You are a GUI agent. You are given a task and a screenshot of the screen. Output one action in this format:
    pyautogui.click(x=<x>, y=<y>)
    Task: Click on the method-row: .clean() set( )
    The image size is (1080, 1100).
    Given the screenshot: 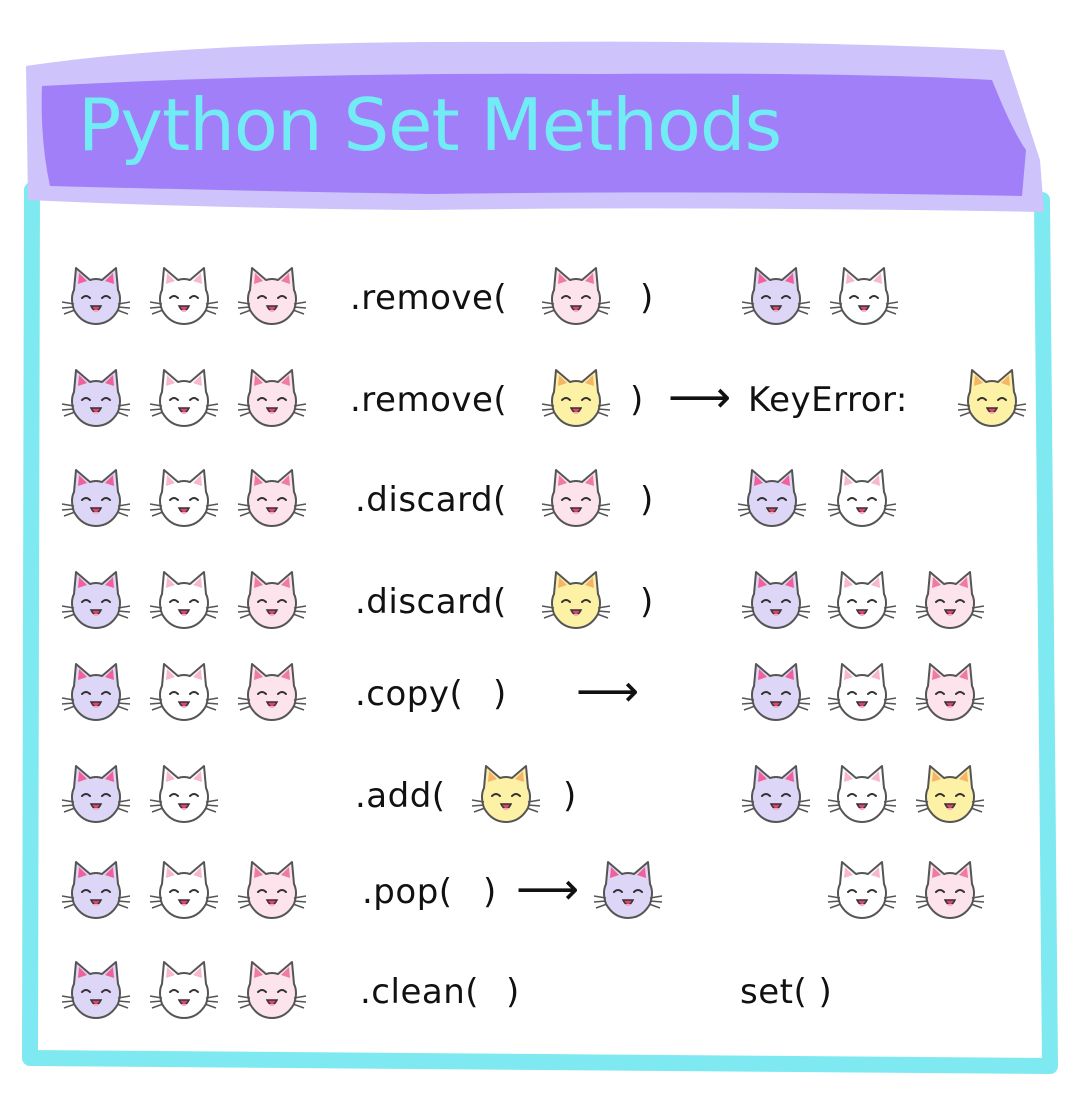 What is the action you would take?
    pyautogui.click(x=540, y=992)
    